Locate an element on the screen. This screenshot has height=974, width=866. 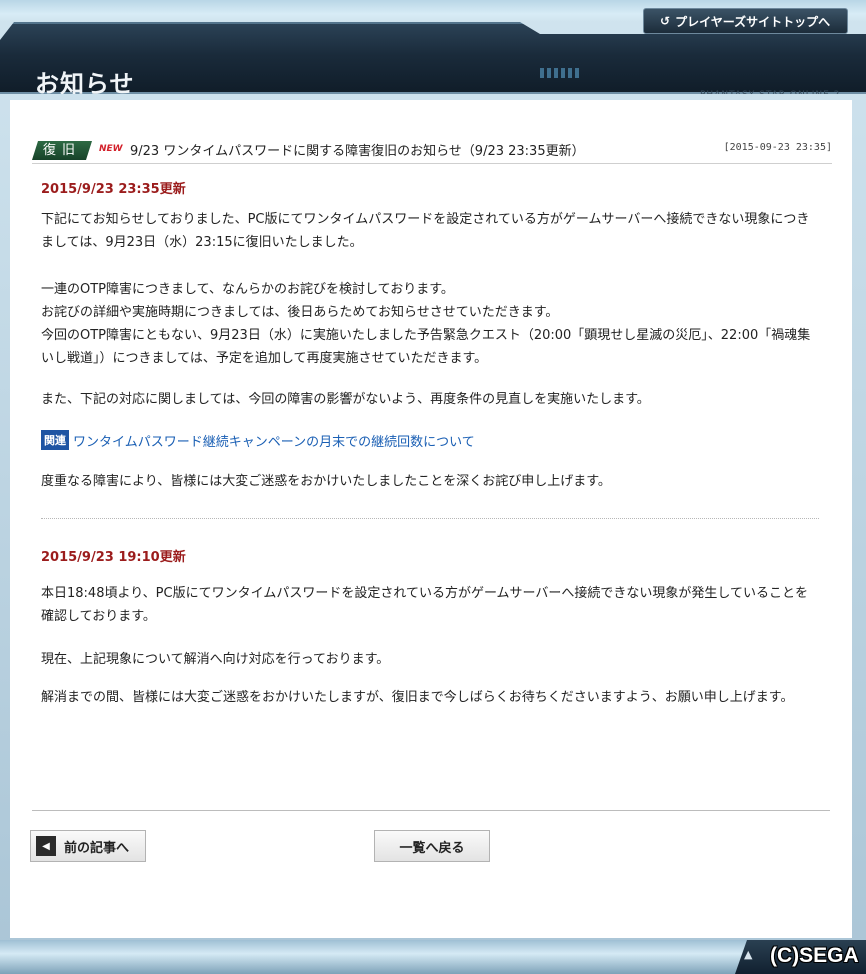
update-heading-1: 2015/9/23 23:35更新 is located at coordinates (113, 189).